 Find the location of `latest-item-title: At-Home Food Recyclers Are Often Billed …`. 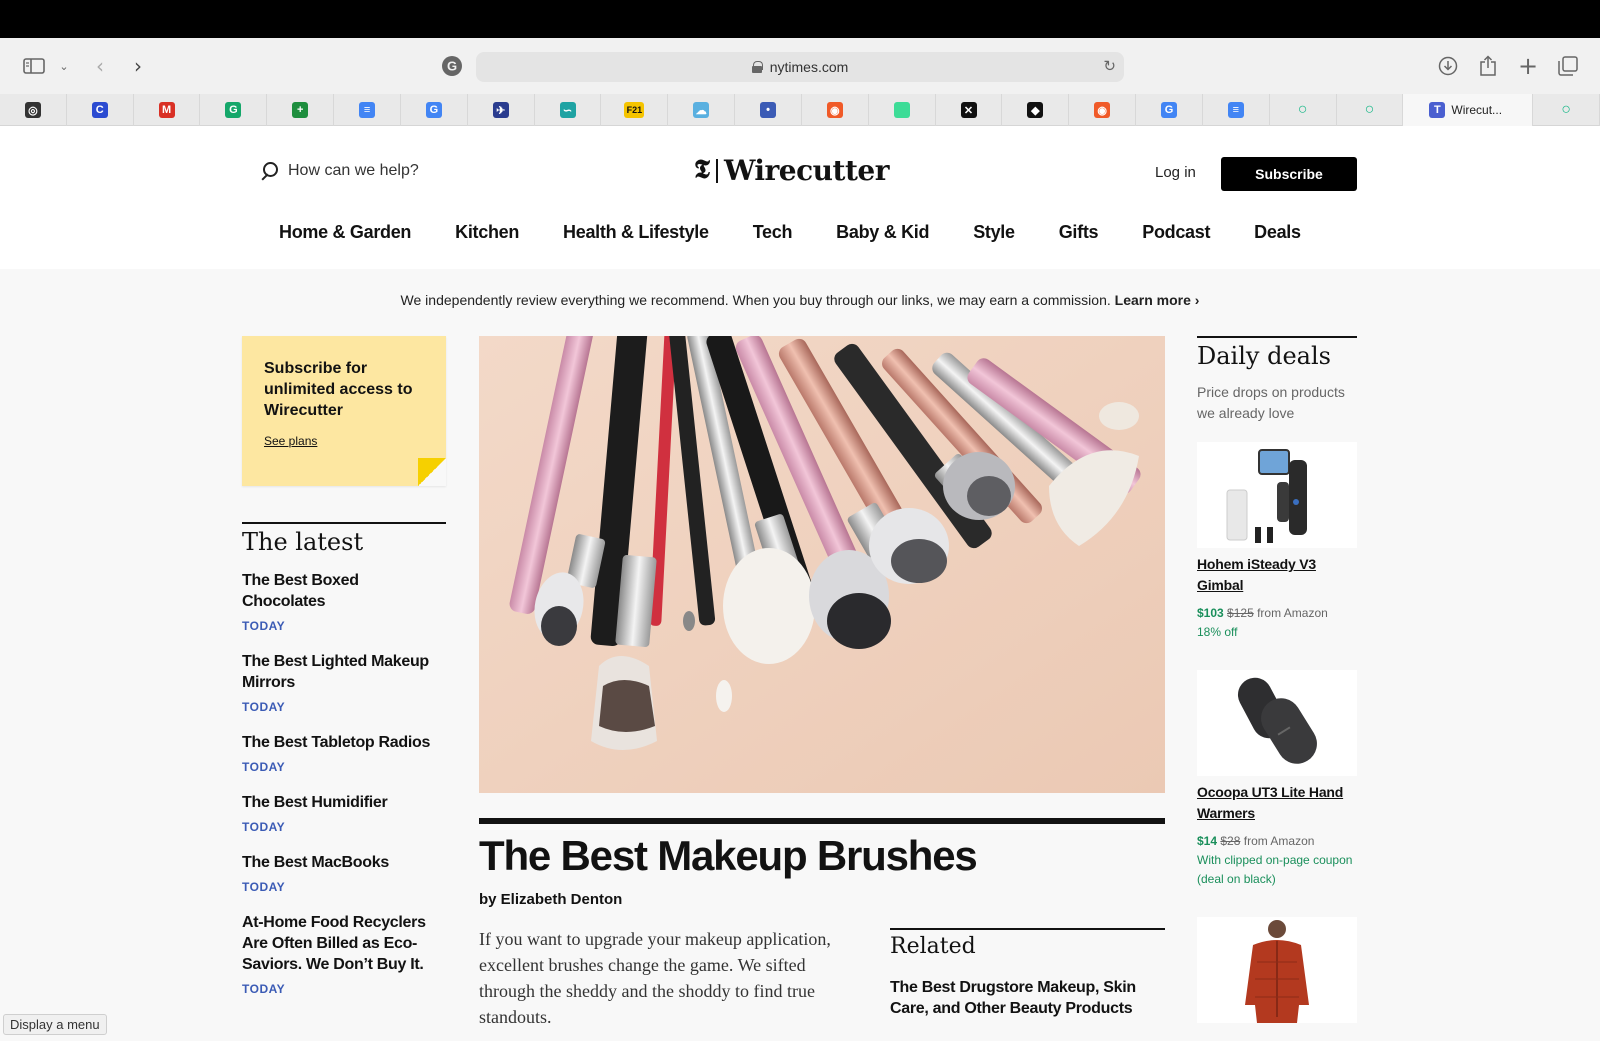

latest-item-title: At-Home Food Recyclers Are Often Billed … is located at coordinates (344, 943).